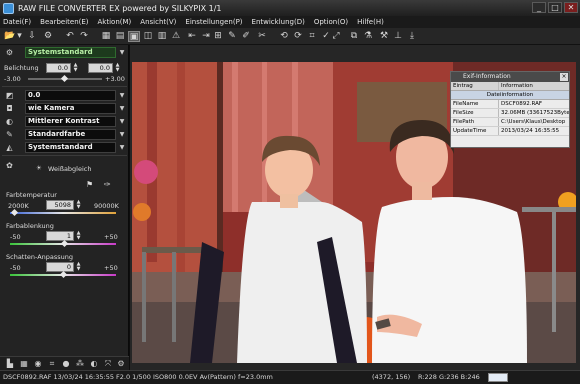  Describe the element at coordinates (192, 36) in the screenshot. I see `prev-icon: ⇤` at that location.